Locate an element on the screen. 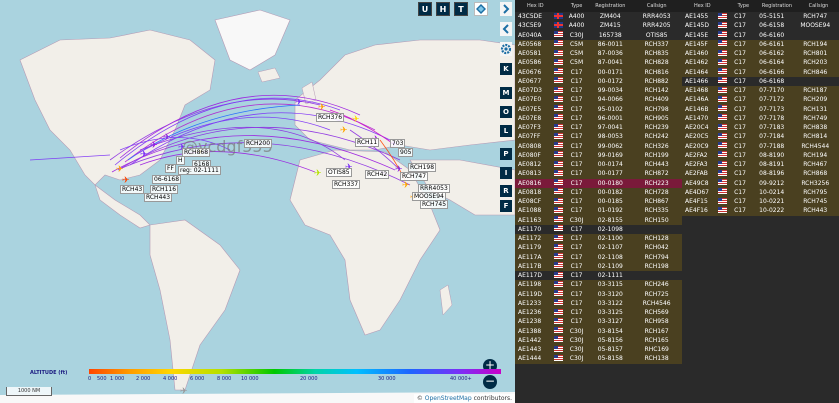 The height and width of the screenshot is (403, 839). aircraft-label: RCH198 is located at coordinates (422, 167).